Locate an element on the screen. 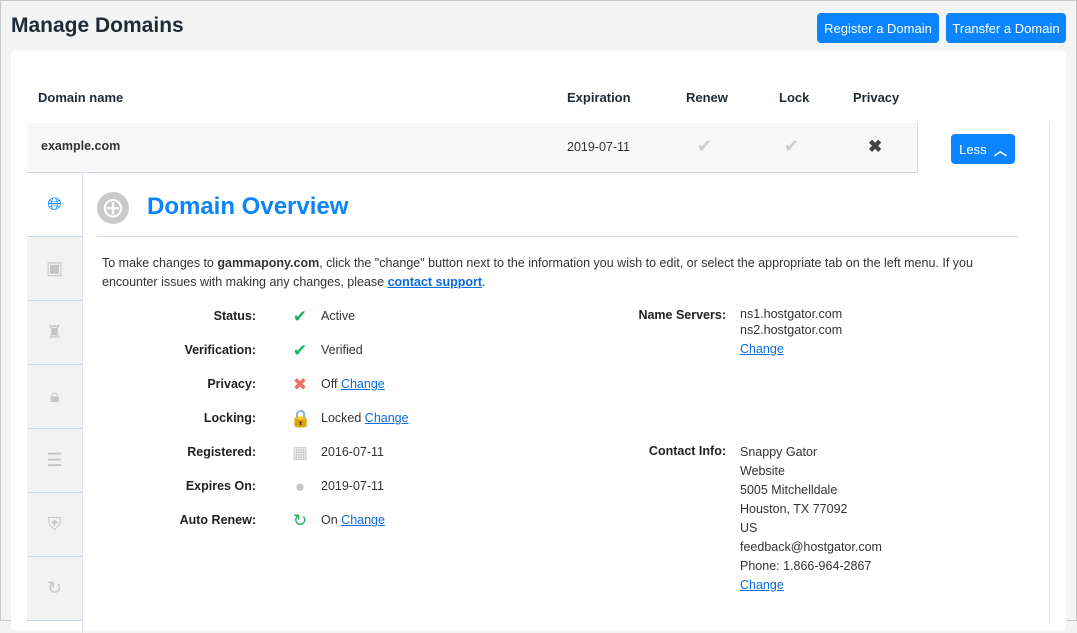 The image size is (1077, 633). tab-shield-icon: ⛨ is located at coordinates (54, 525).